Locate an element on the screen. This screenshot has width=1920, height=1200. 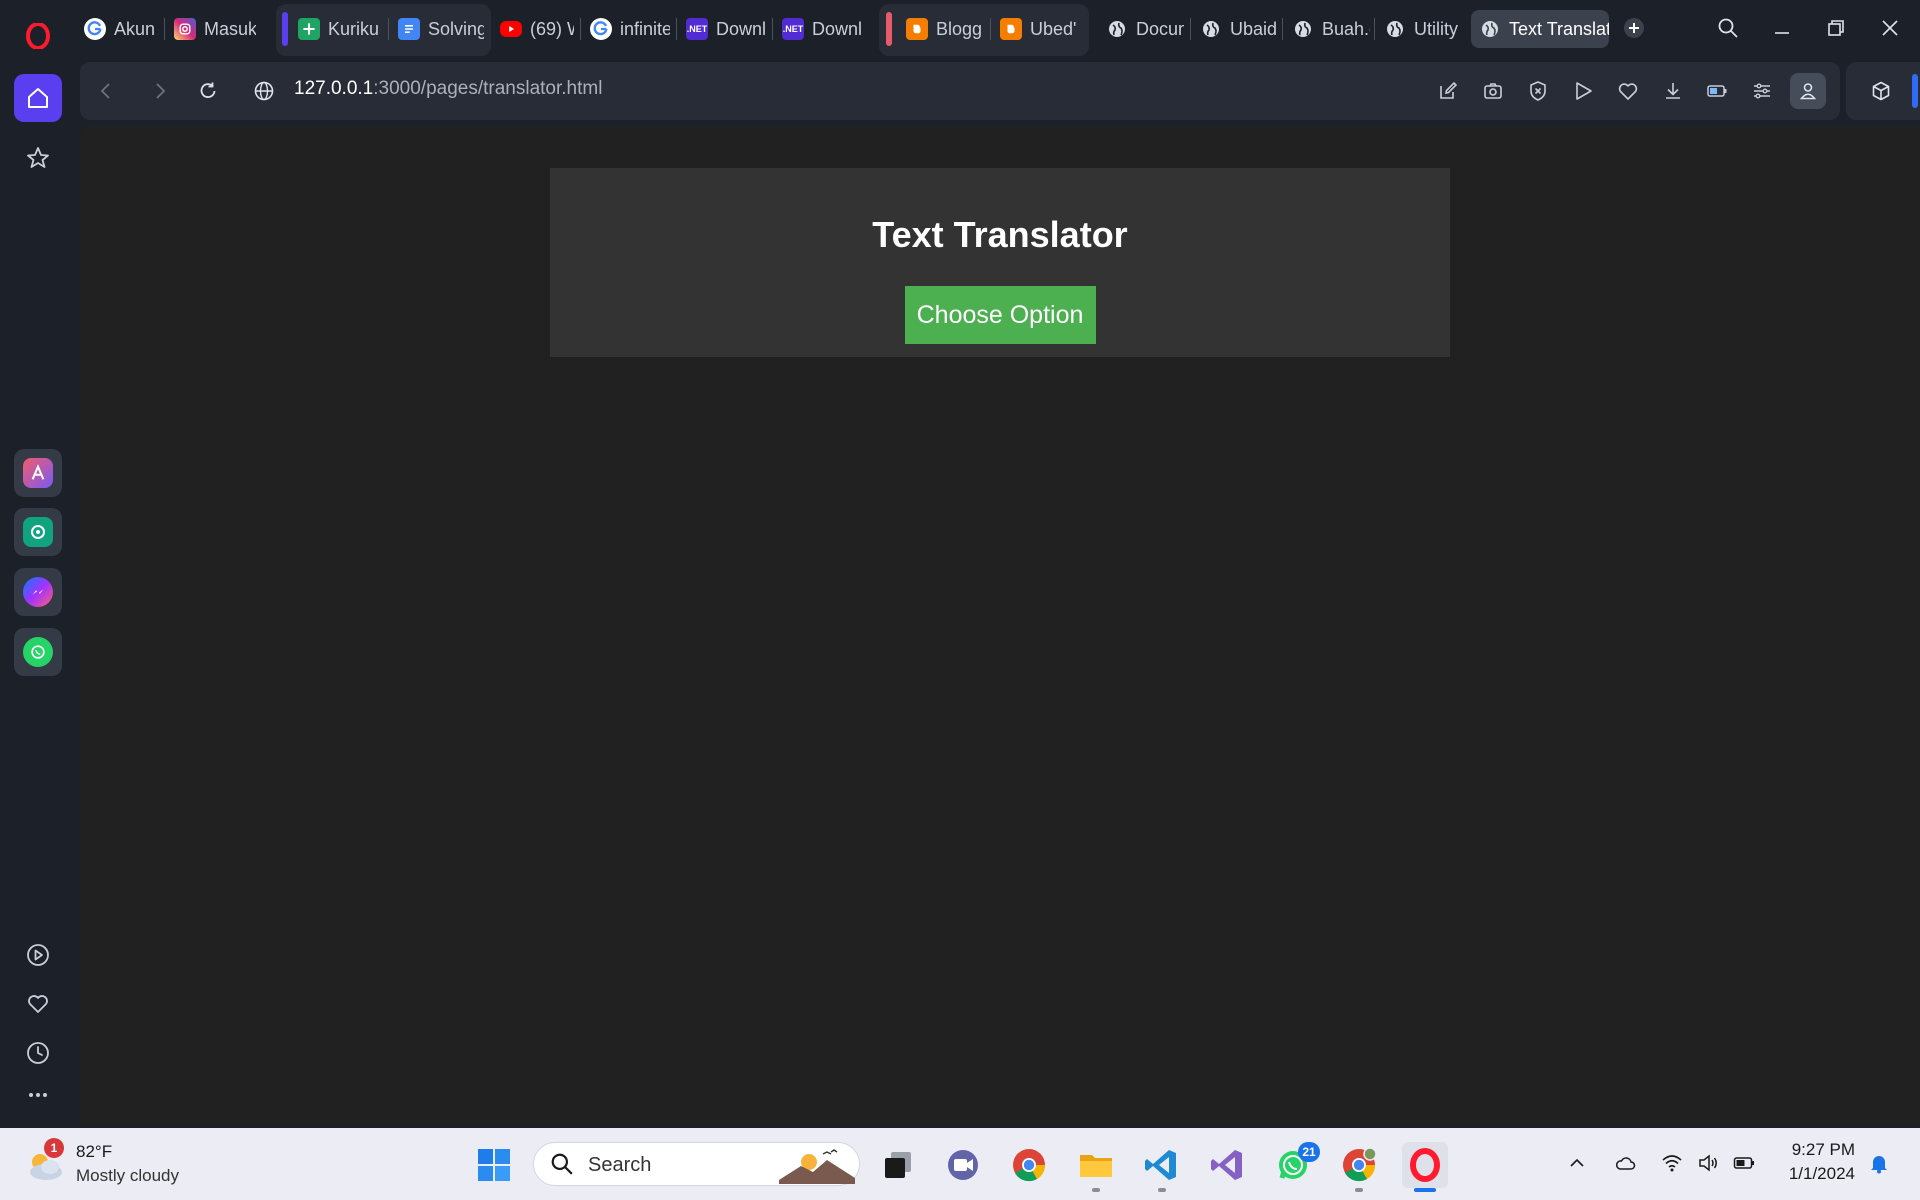
whatsapp-icon is located at coordinates (38, 652).